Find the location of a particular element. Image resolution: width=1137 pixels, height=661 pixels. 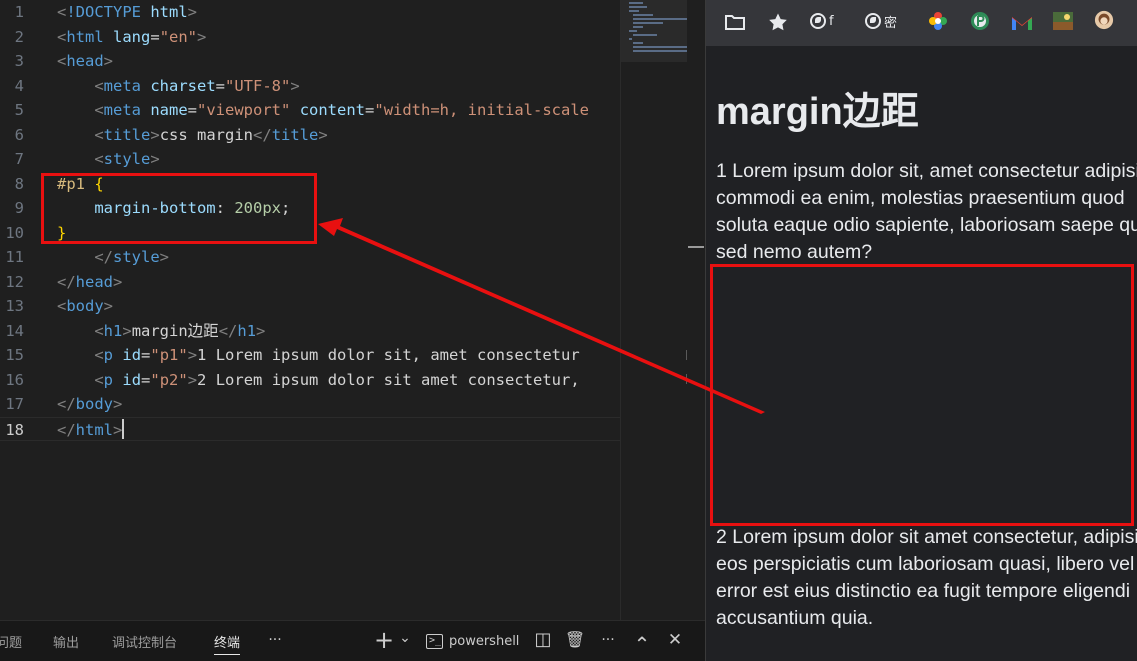

code-token: !DOCTYPE is located at coordinates (103, 12).